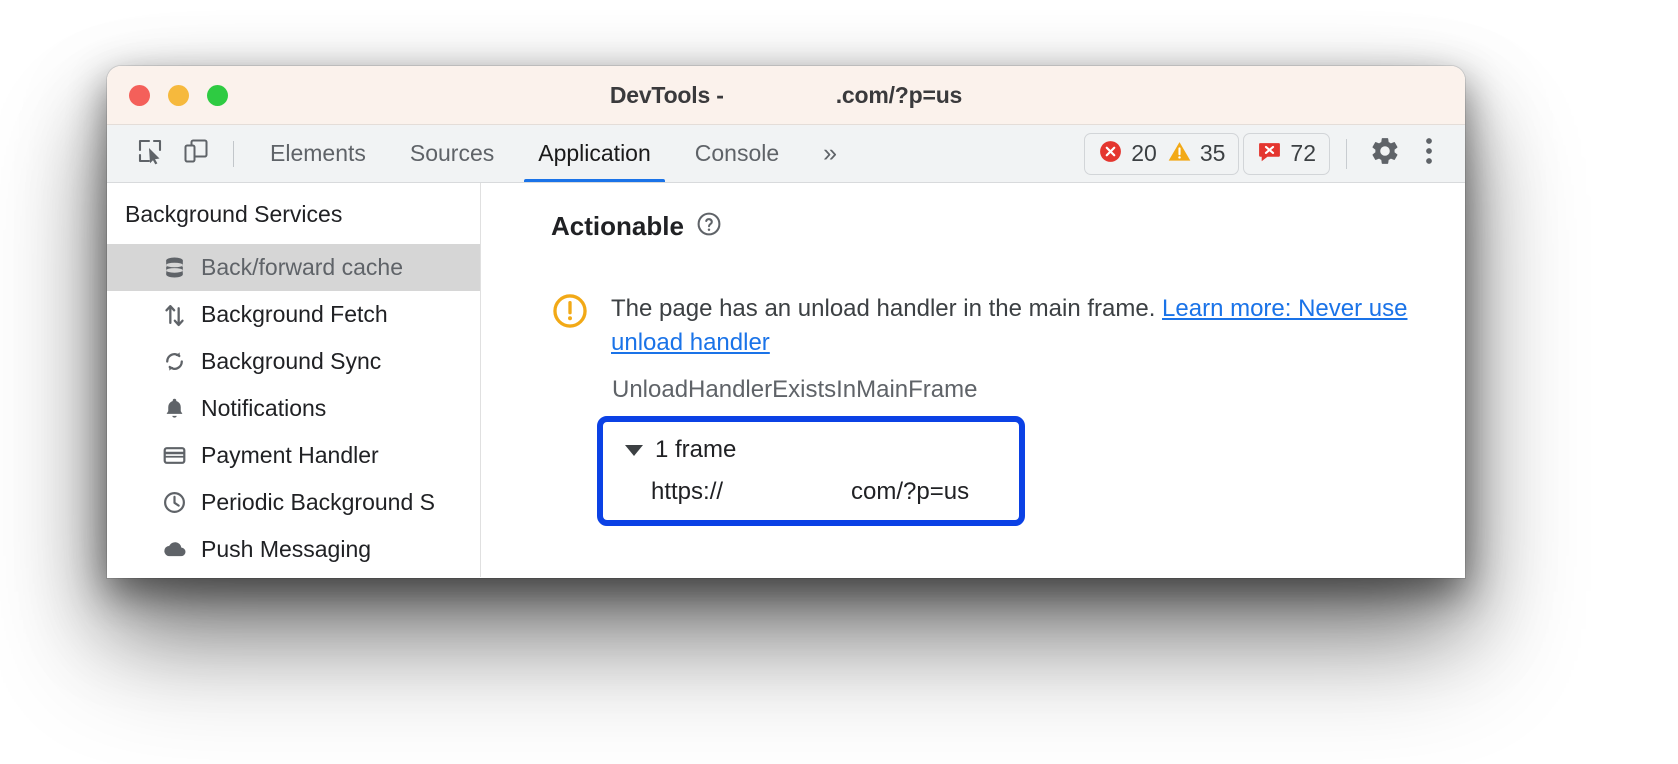 The image size is (1678, 764). I want to click on more-tabs-button: », so click(830, 153).